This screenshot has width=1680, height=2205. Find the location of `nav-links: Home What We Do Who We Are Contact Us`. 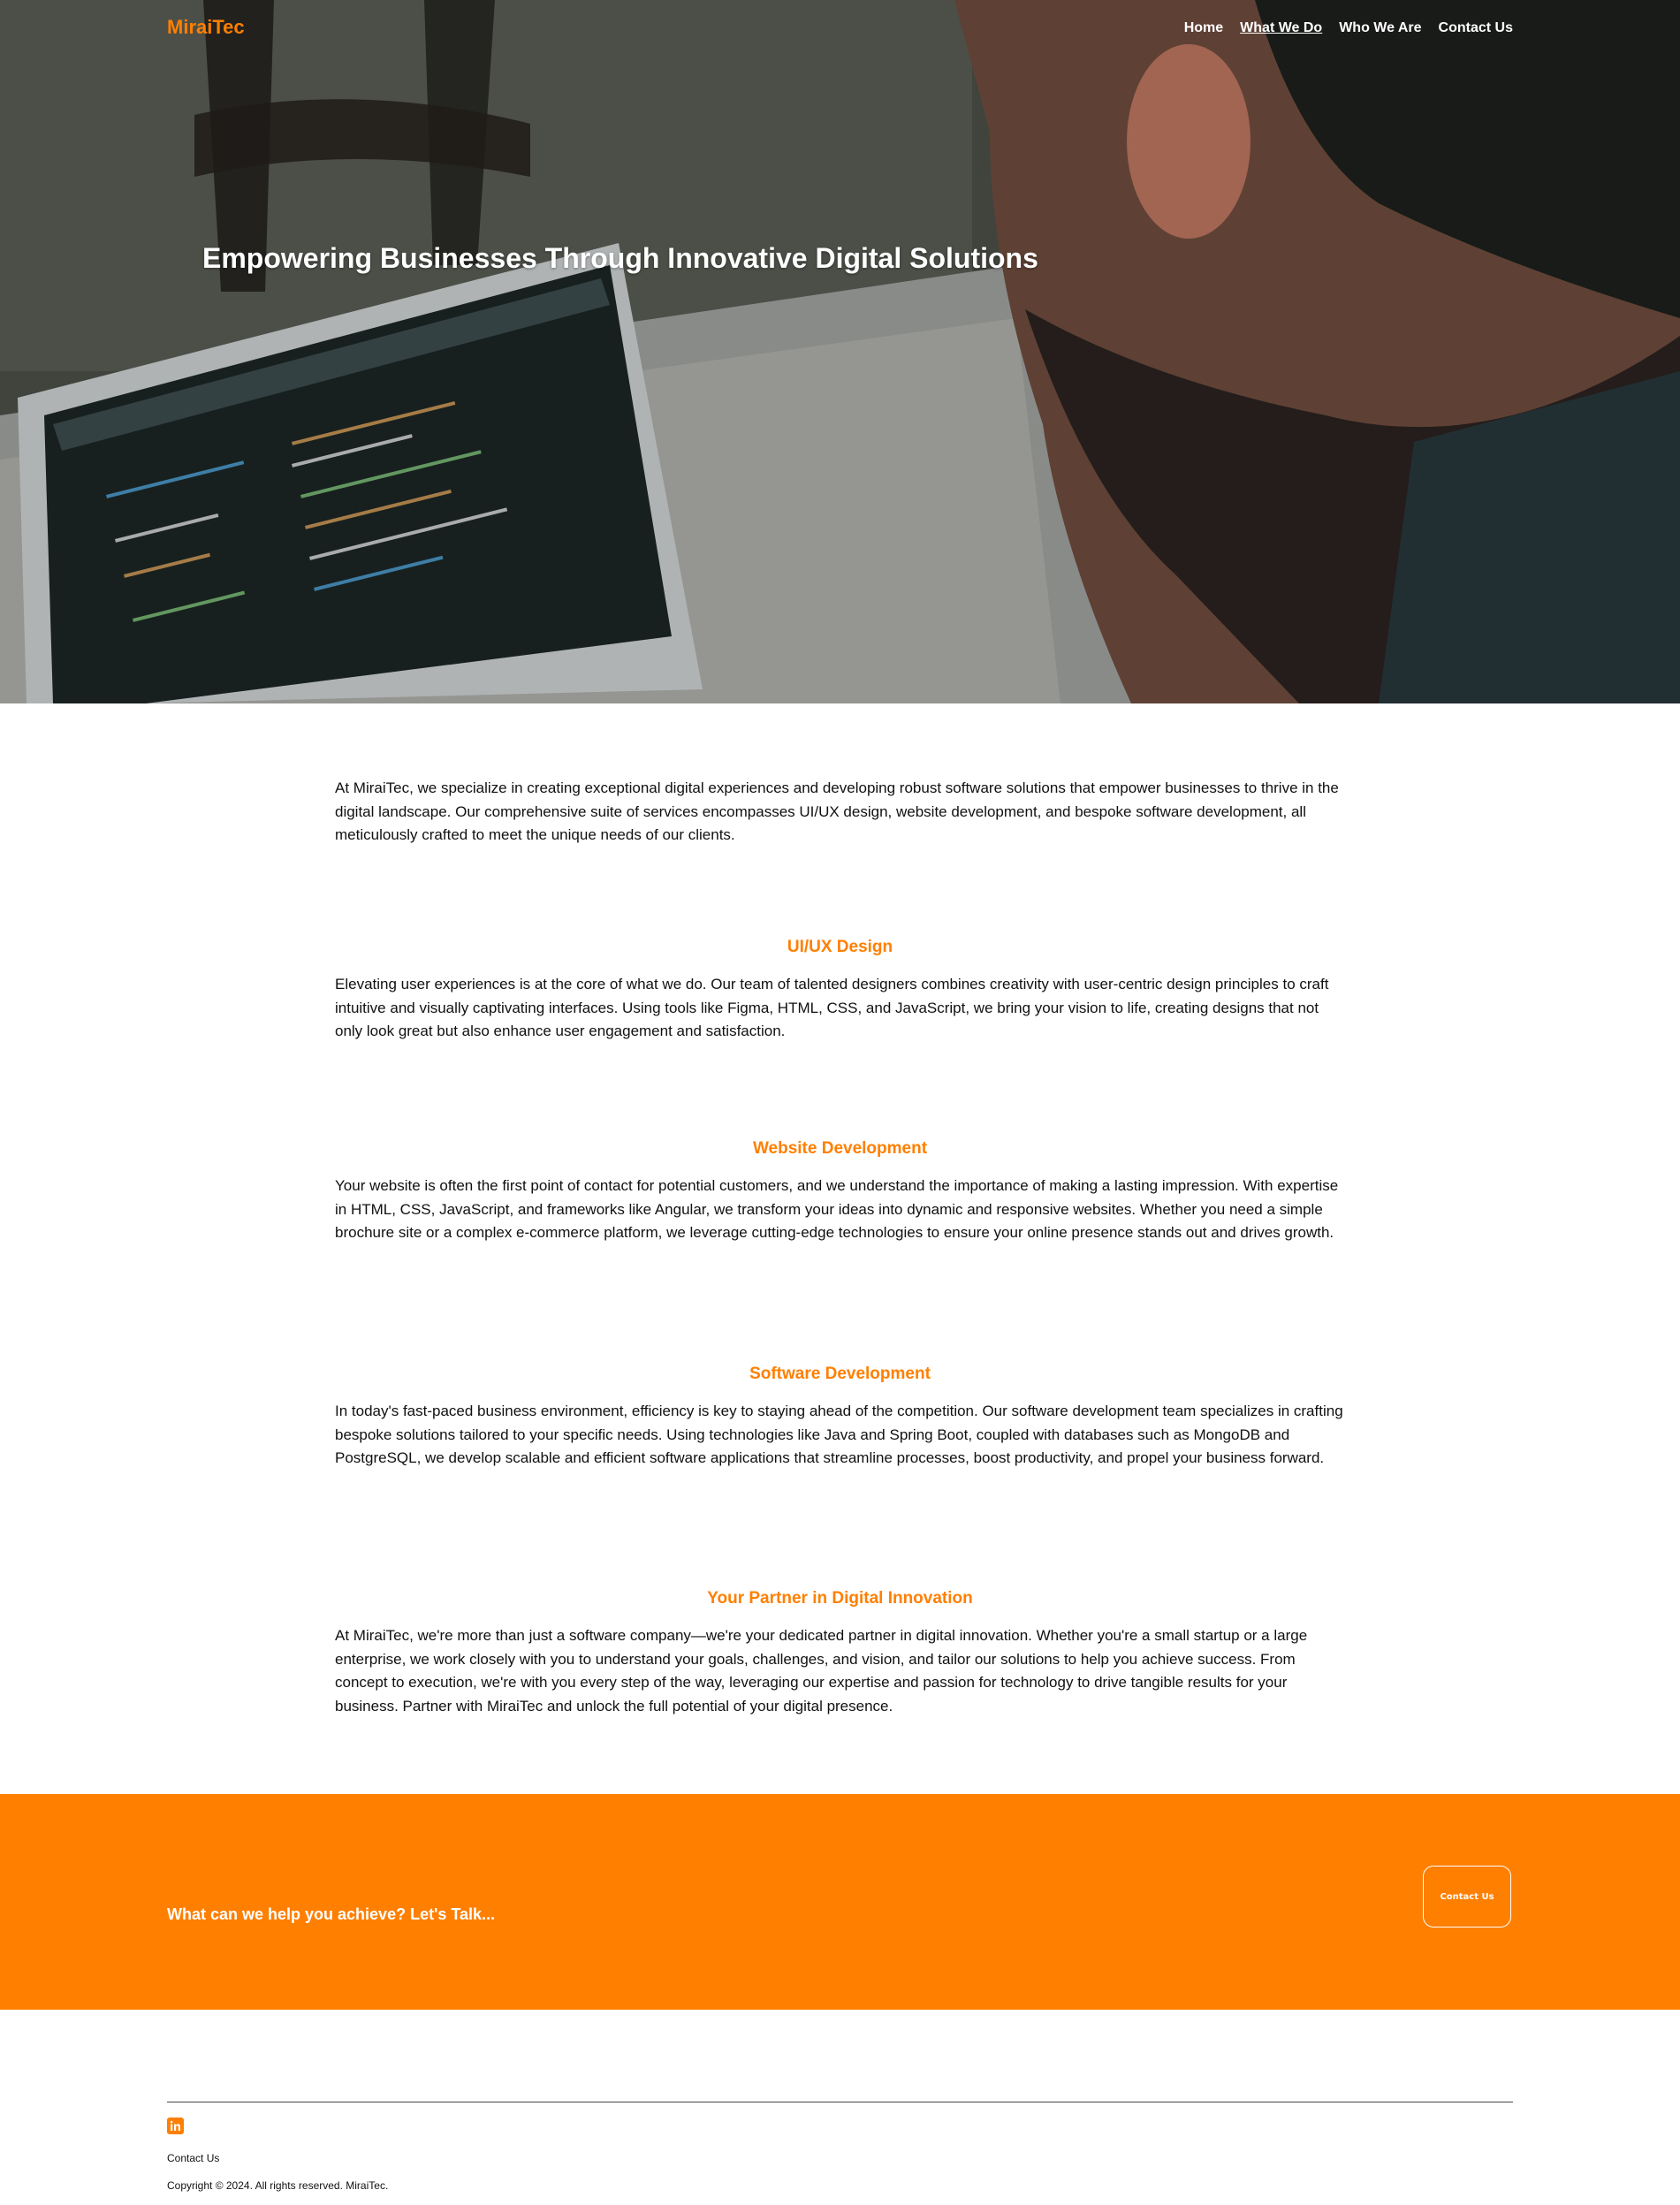

nav-links: Home What We Do Who We Are Contact Us is located at coordinates (1348, 28).